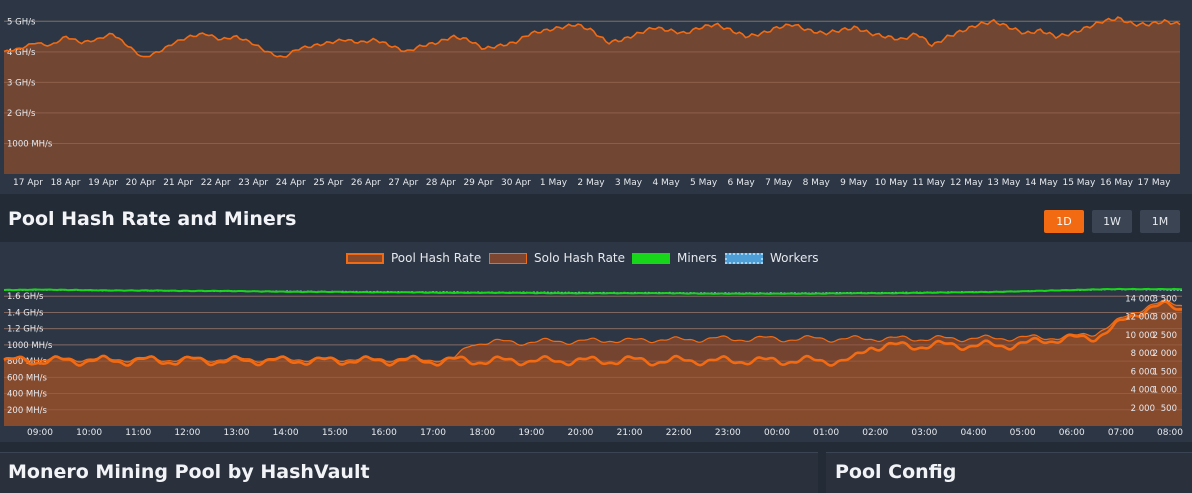 This screenshot has height=493, width=1192. What do you see at coordinates (742, 183) in the screenshot?
I see `top-x-tick-label: 6 May` at bounding box center [742, 183].